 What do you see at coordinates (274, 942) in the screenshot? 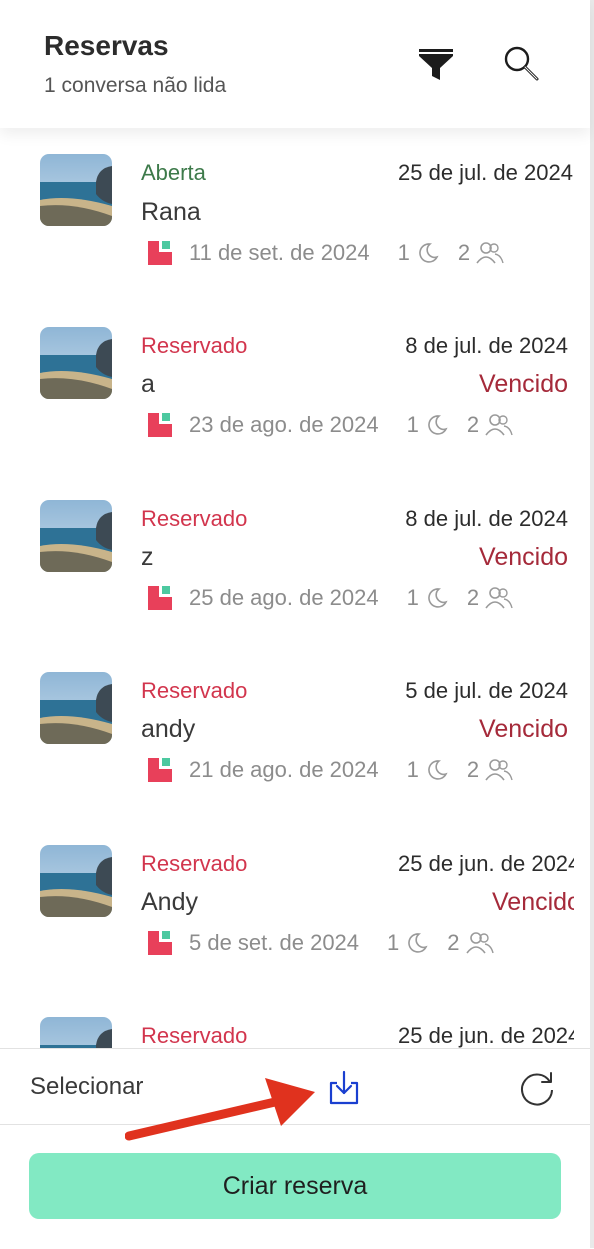
I see `checkin-date: 5 de set. de 2024` at bounding box center [274, 942].